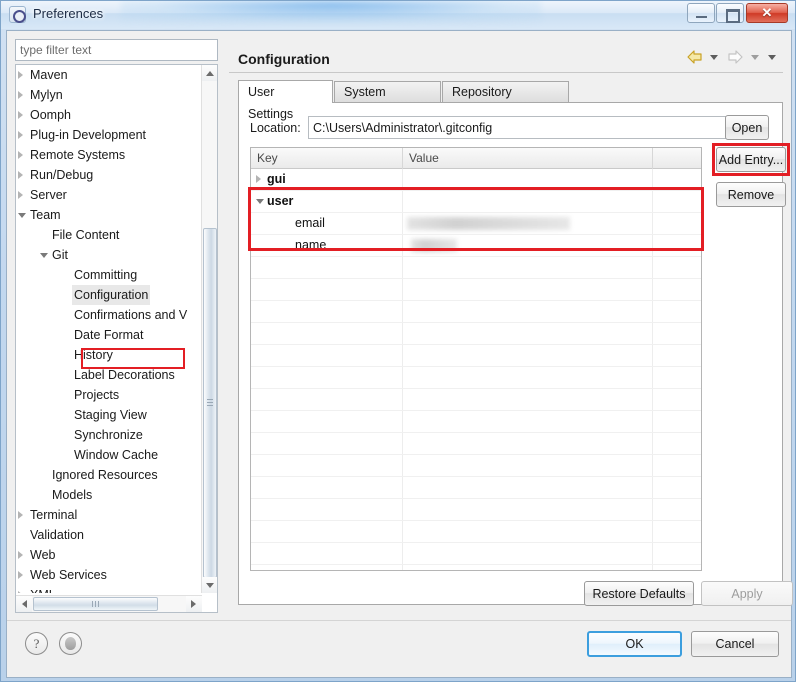 The width and height of the screenshot is (796, 682). I want to click on forward-dropdown-icon, so click(754, 57).